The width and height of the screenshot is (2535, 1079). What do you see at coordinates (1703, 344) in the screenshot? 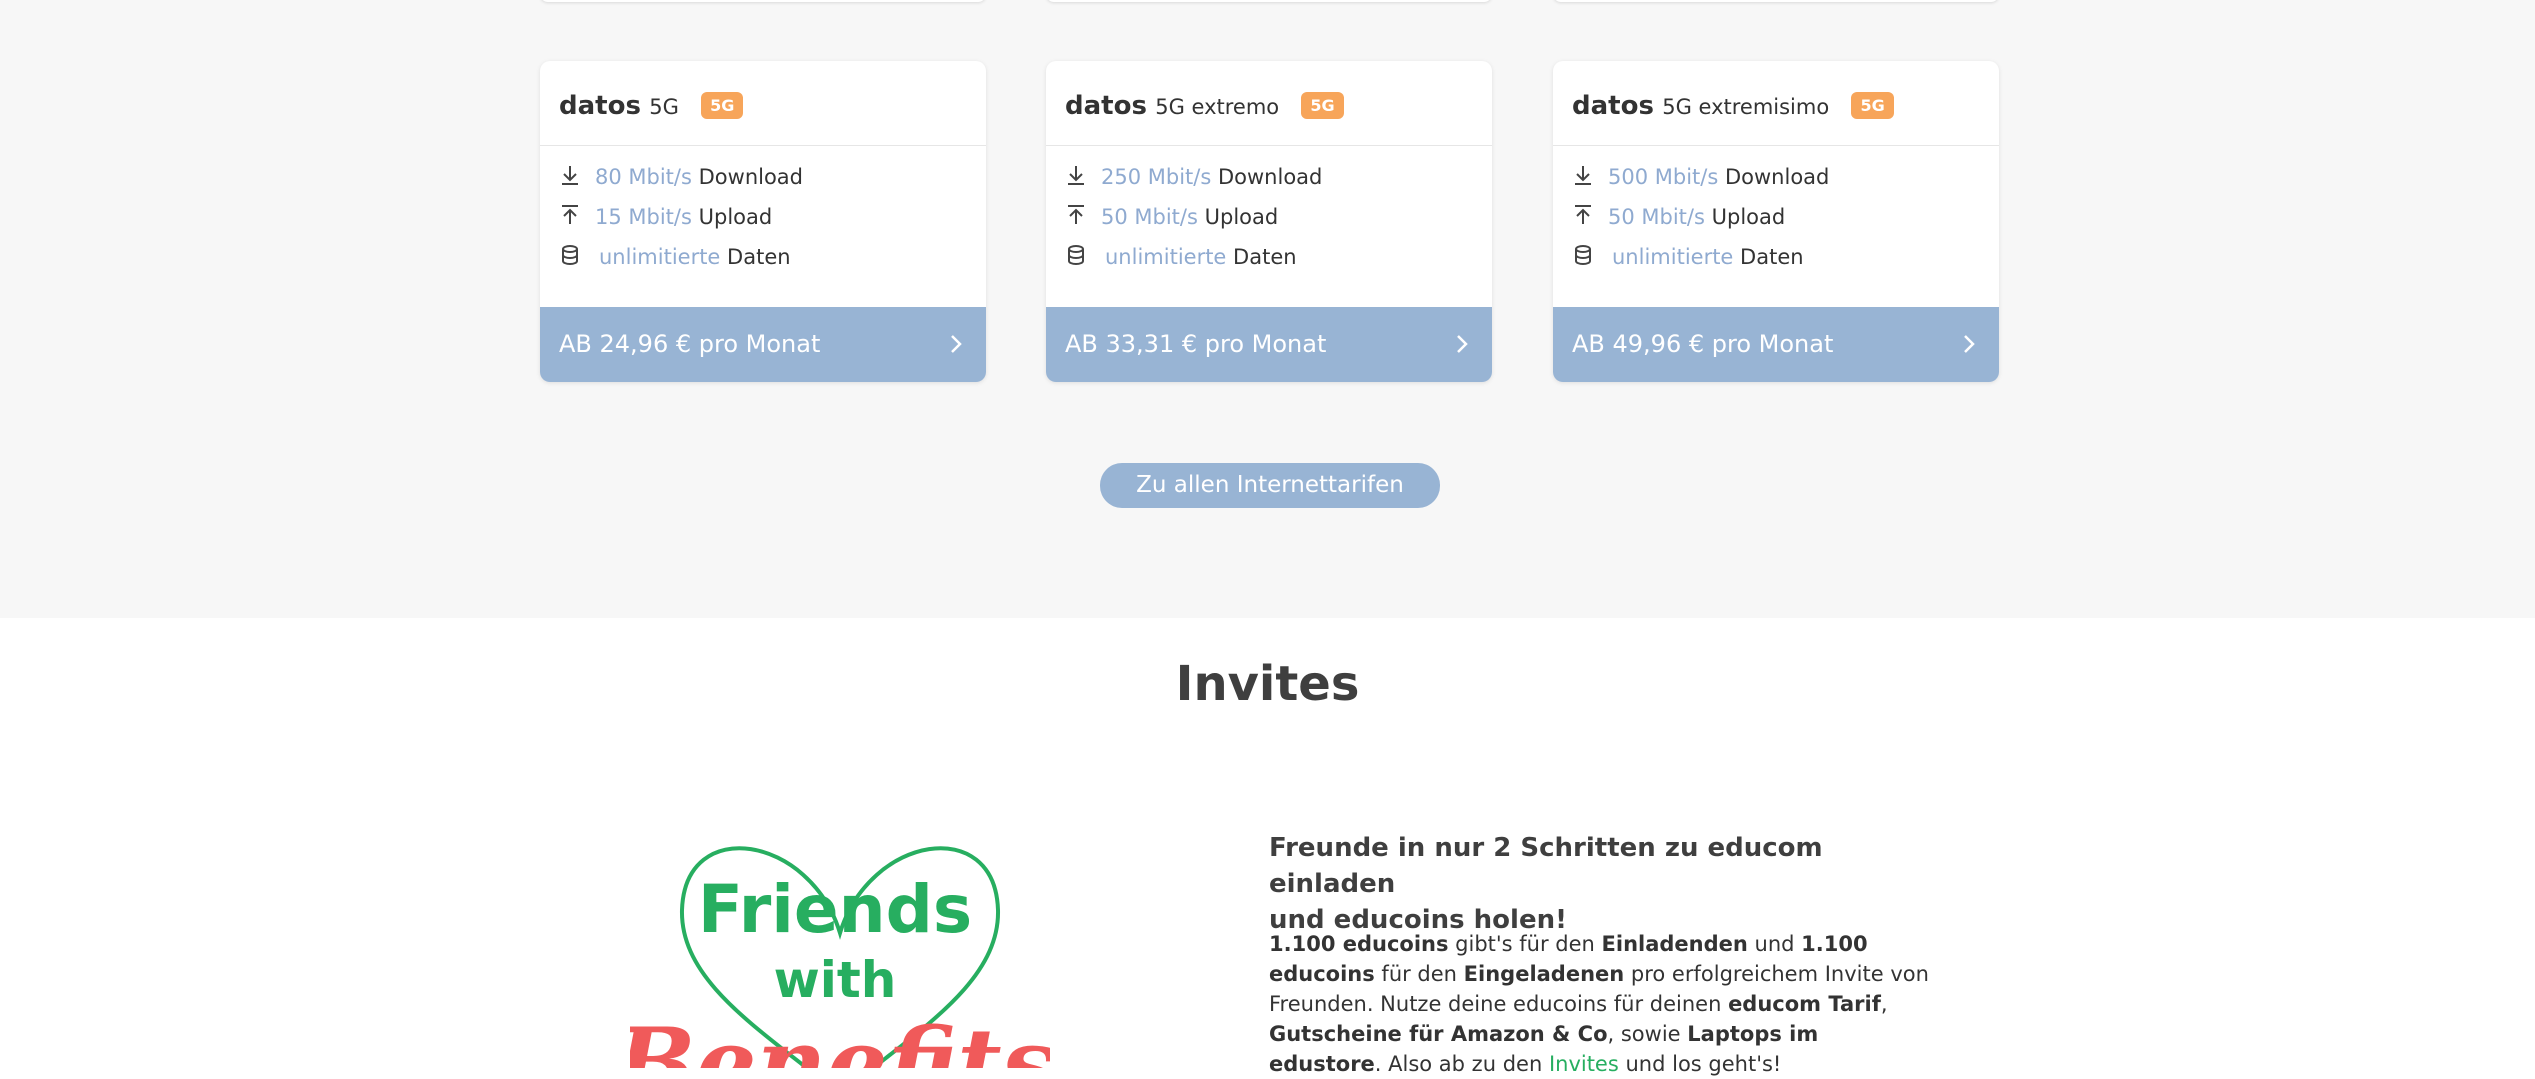
I see `price-label: AB 49,96 € pro Monat` at bounding box center [1703, 344].